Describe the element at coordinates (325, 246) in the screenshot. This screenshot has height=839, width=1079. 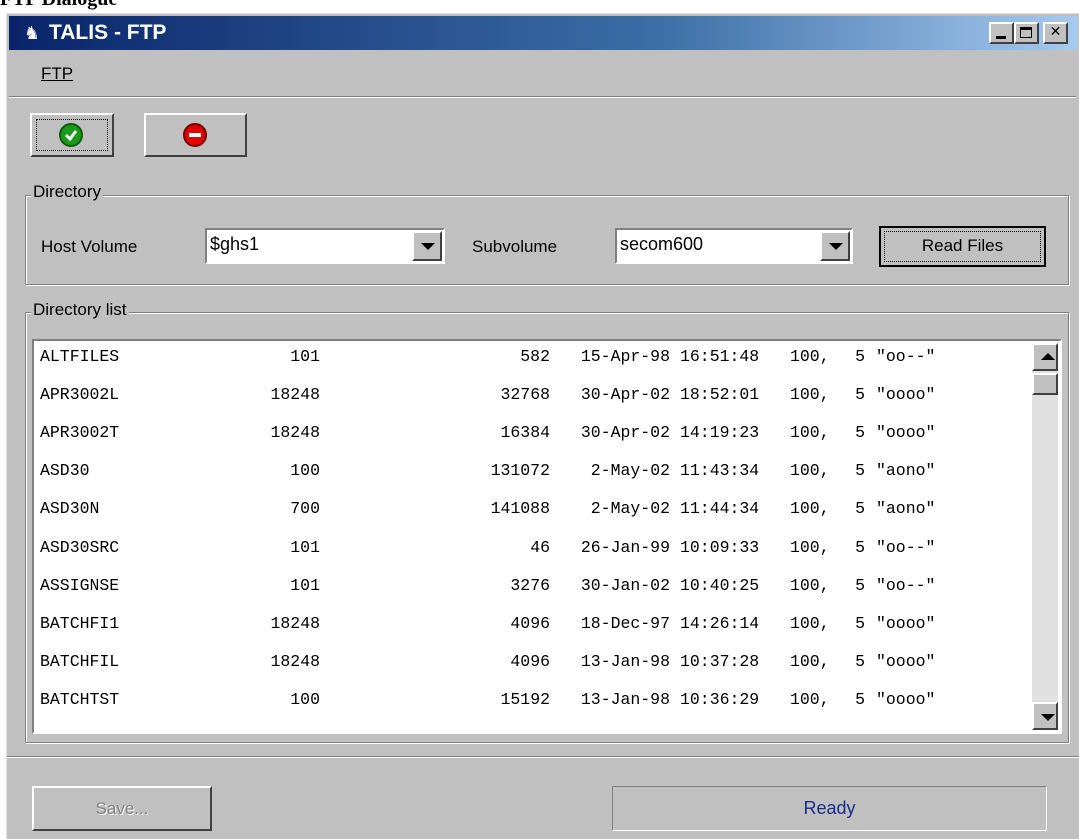
I see `host-volume-select: $ghs1` at that location.